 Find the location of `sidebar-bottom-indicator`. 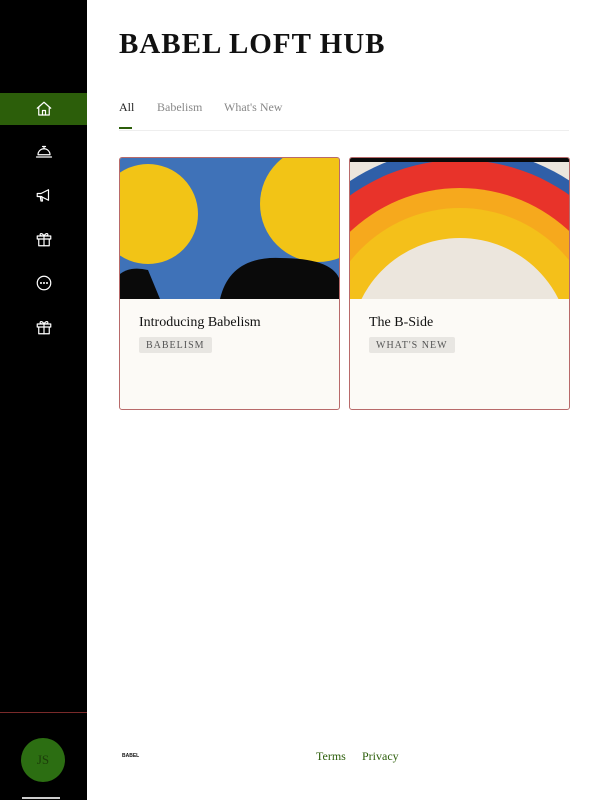

sidebar-bottom-indicator is located at coordinates (41, 798).